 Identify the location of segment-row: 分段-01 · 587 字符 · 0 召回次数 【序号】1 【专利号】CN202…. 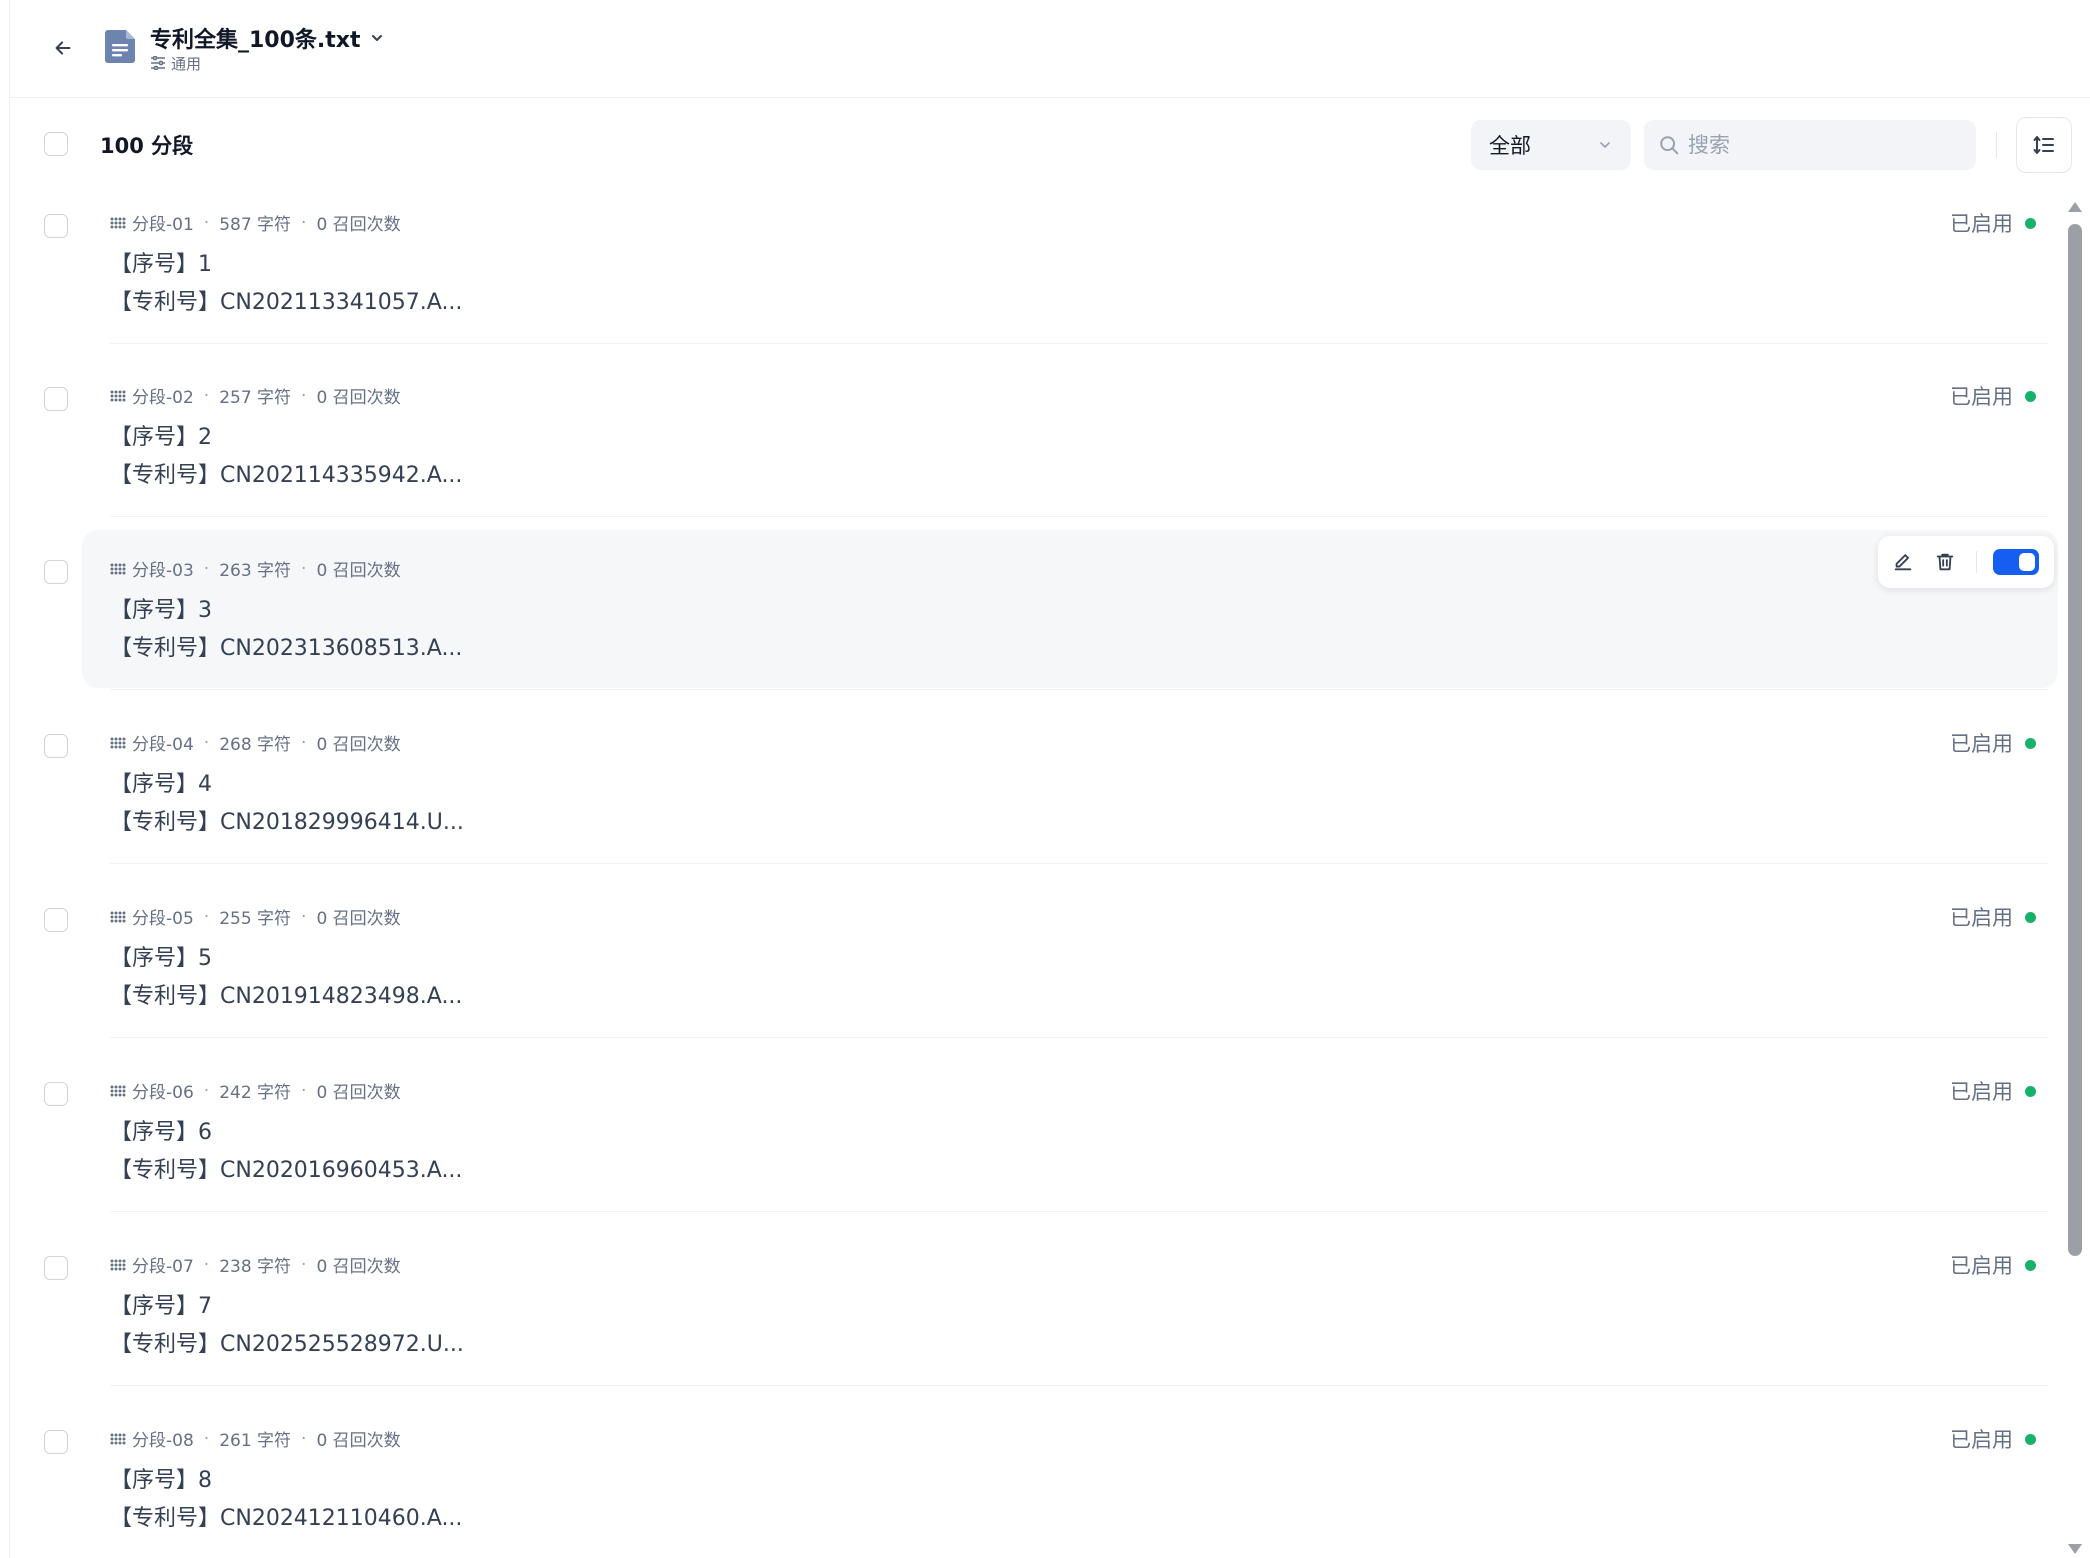
(1035, 264).